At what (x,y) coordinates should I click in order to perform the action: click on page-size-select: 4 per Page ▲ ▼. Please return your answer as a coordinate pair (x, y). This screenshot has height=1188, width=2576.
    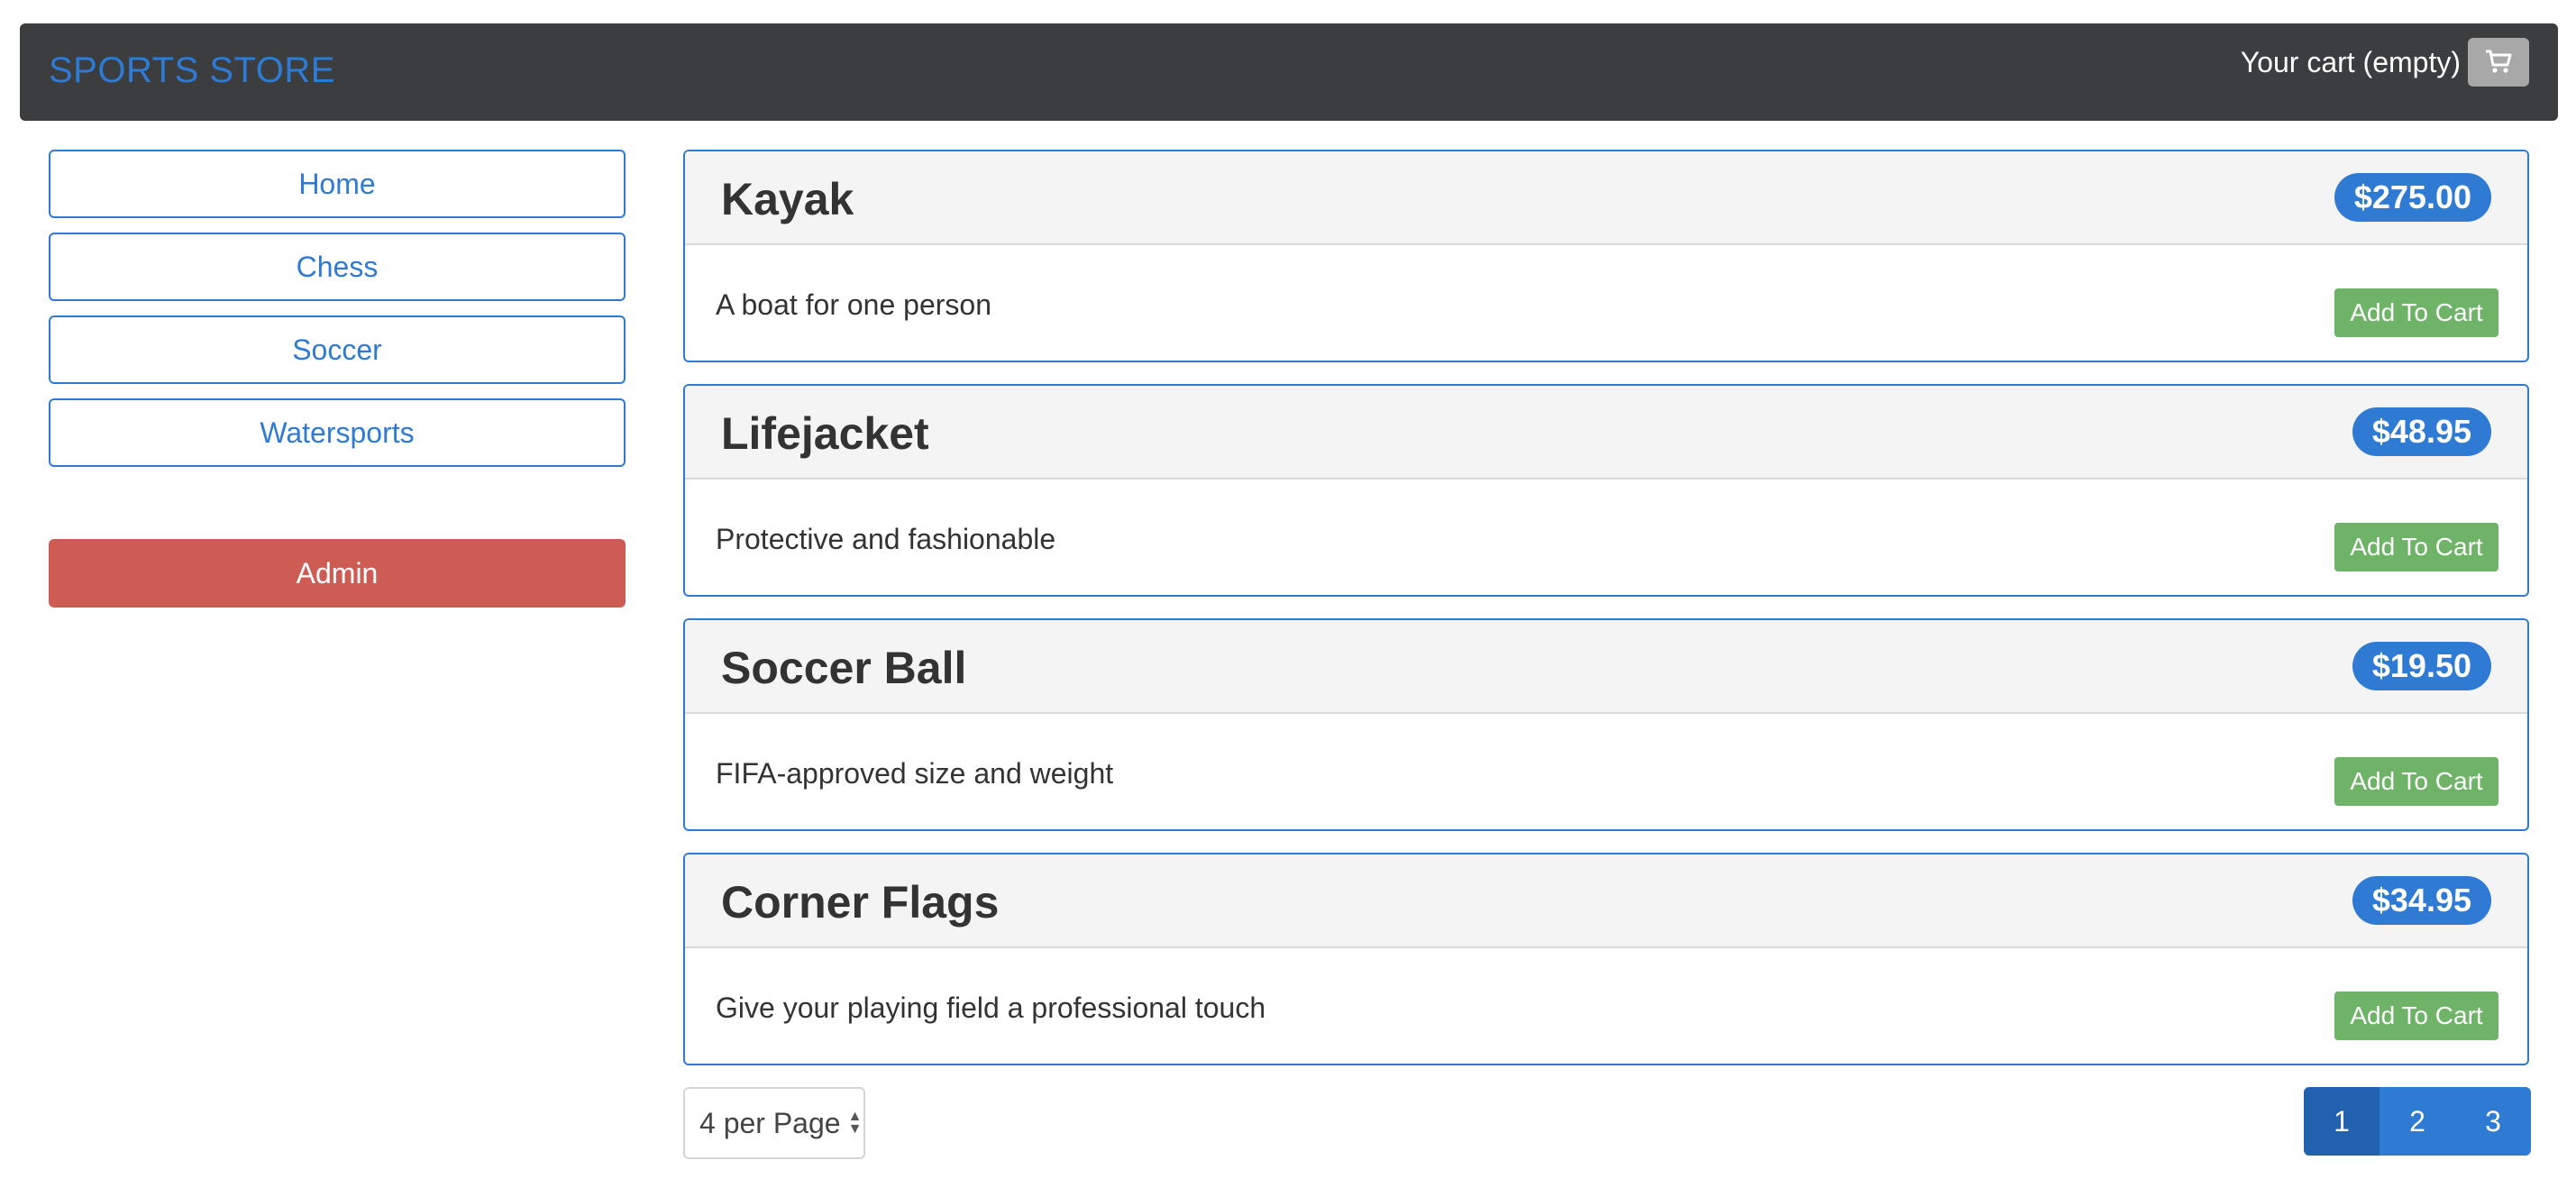
    Looking at the image, I should click on (774, 1123).